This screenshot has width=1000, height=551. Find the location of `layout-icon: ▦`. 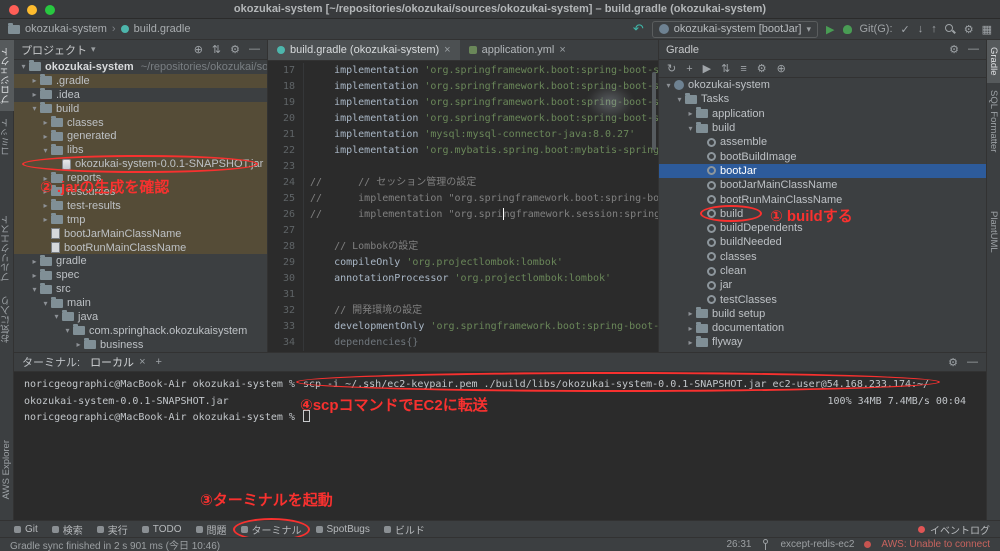

layout-icon: ▦ is located at coordinates (987, 29).